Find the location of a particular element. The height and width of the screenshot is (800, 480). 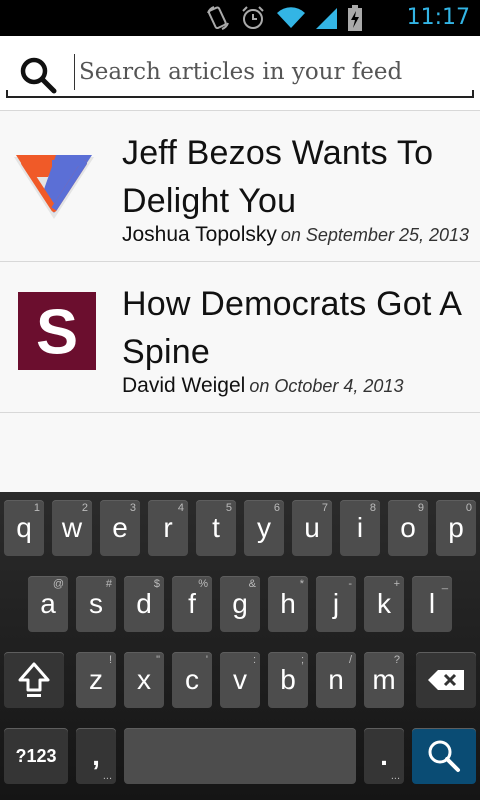

article-date: on September 25, 2013 is located at coordinates (375, 235).